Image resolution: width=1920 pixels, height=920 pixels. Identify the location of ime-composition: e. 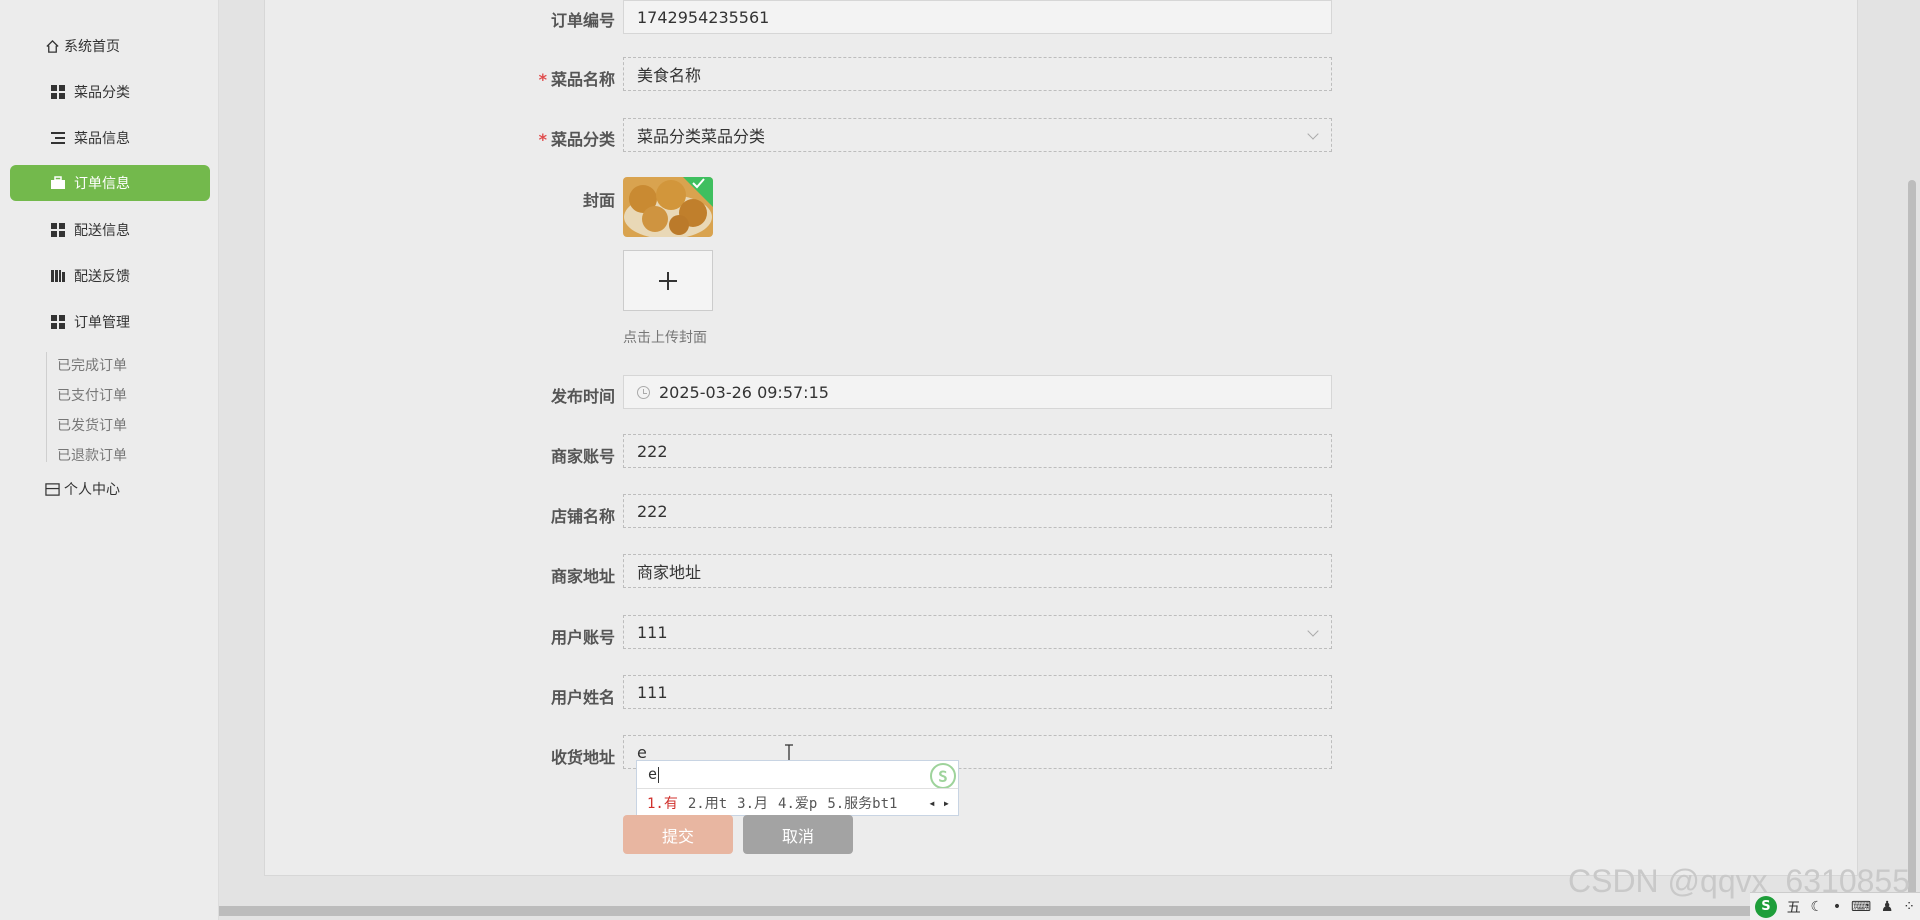
(653, 774).